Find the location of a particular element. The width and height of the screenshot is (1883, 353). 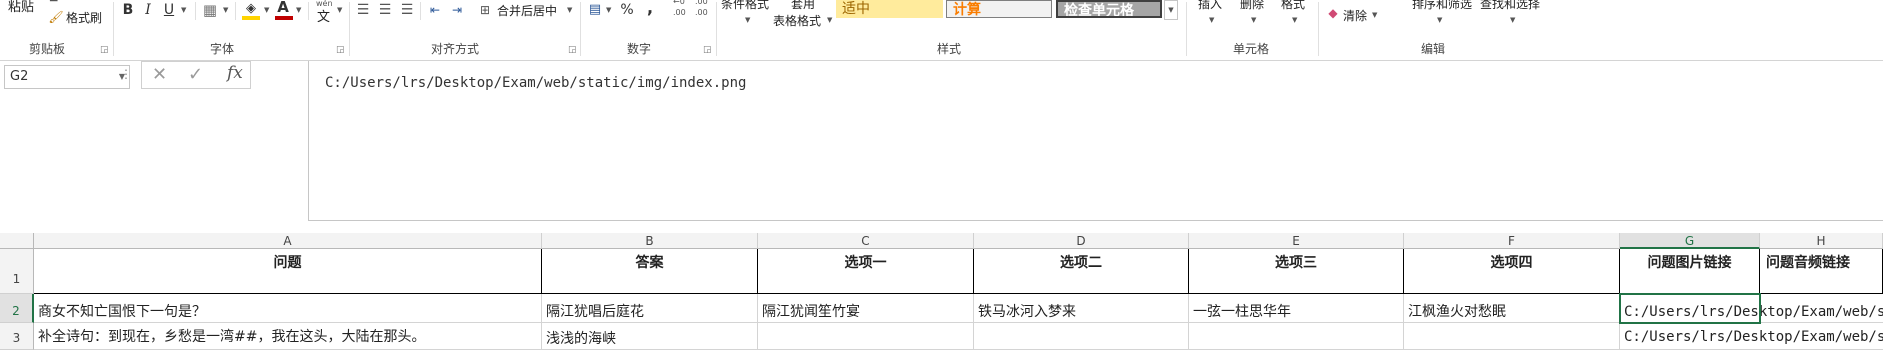

row-header-3: 3 is located at coordinates (17, 336).